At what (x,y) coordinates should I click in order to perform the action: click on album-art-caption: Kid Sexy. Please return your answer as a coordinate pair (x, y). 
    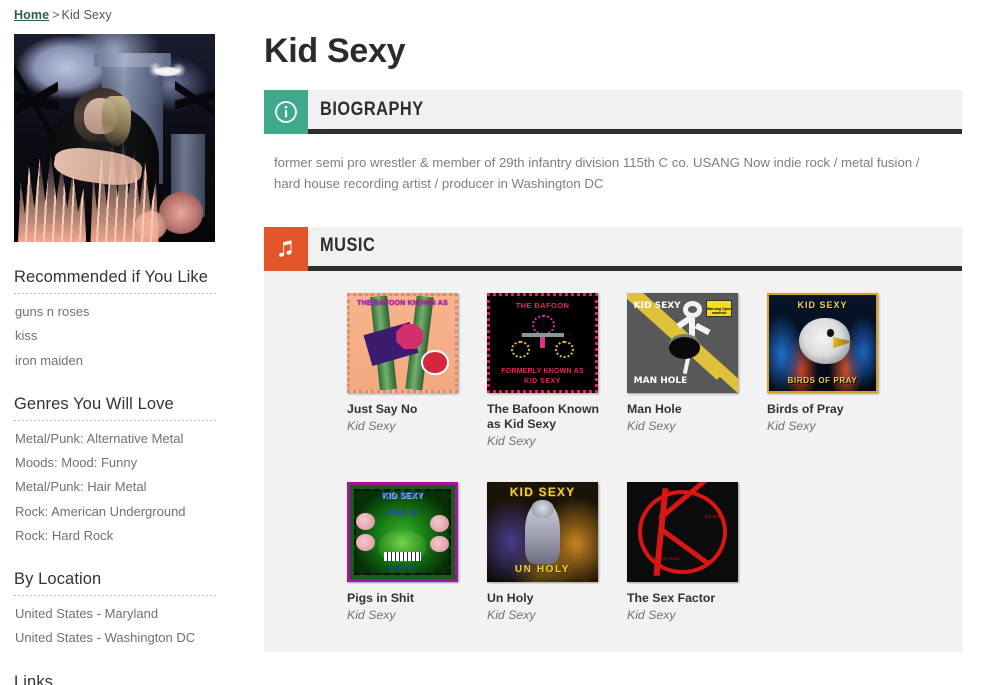
    Looking at the image, I should click on (713, 516).